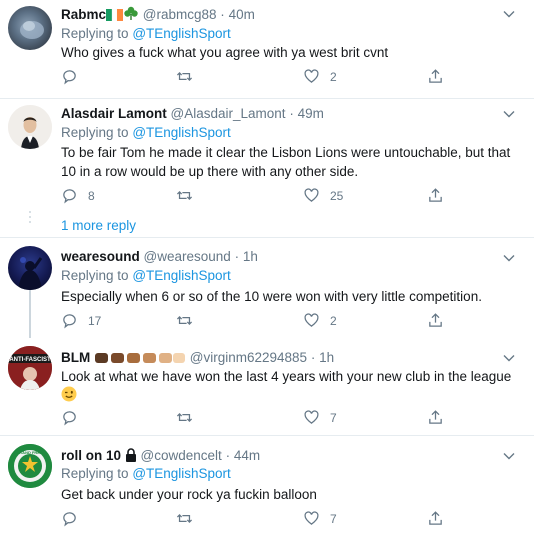 The height and width of the screenshot is (534, 534). I want to click on handle: @cowdencelt, so click(181, 455).